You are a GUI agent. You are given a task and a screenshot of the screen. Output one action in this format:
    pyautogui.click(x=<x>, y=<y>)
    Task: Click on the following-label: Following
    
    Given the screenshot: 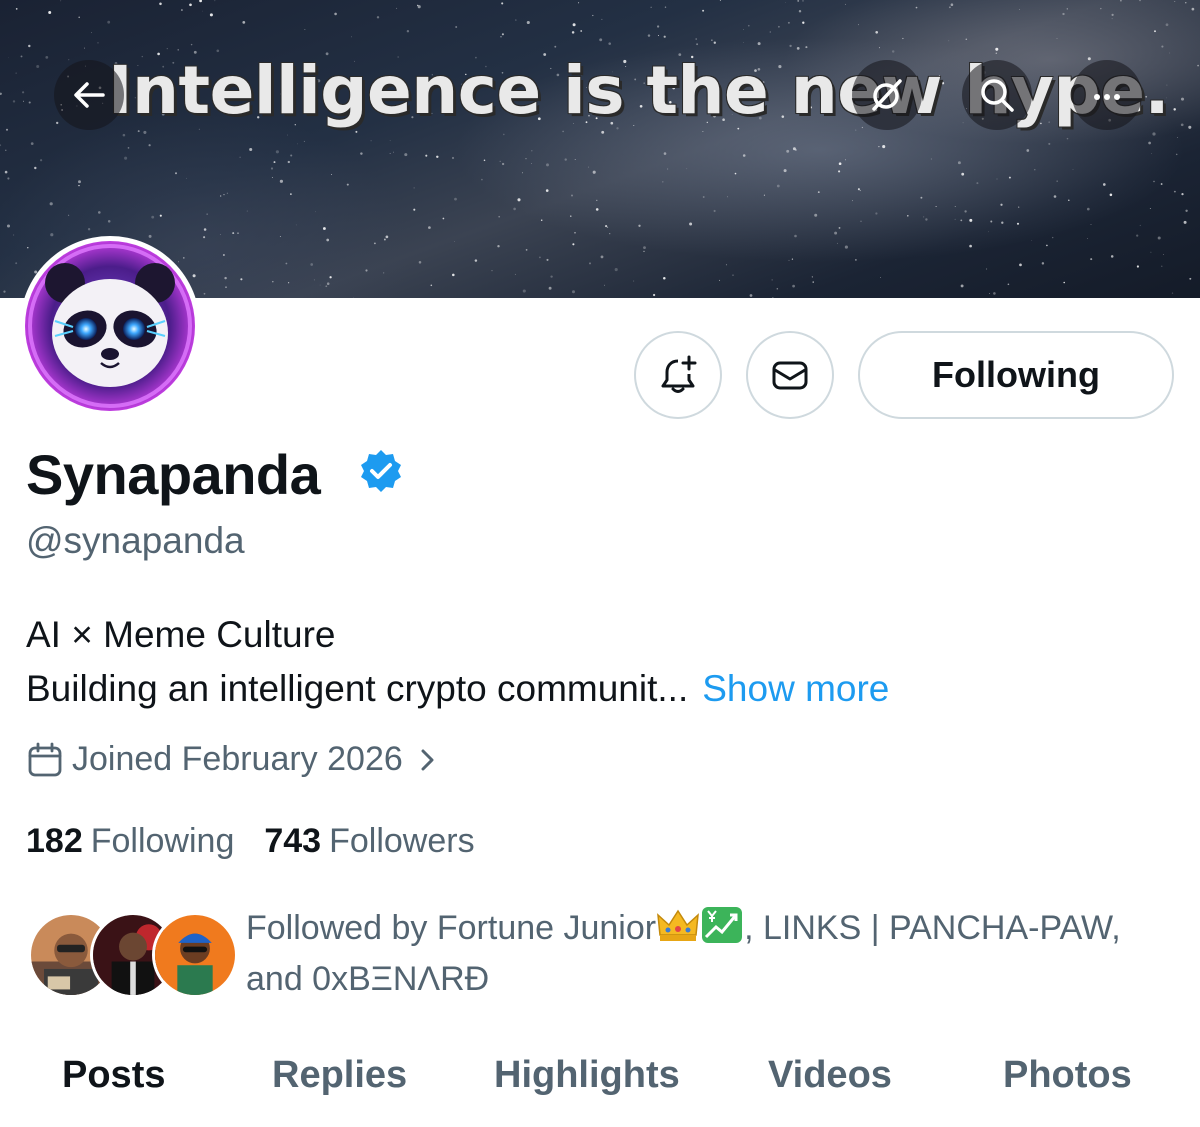 What is the action you would take?
    pyautogui.click(x=162, y=841)
    